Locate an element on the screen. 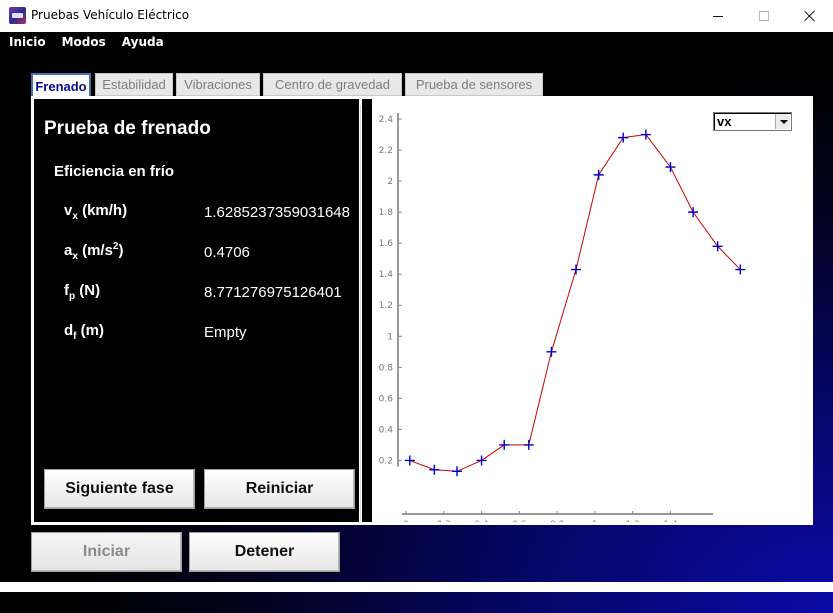 The height and width of the screenshot is (613, 833). close-icon is located at coordinates (810, 16).